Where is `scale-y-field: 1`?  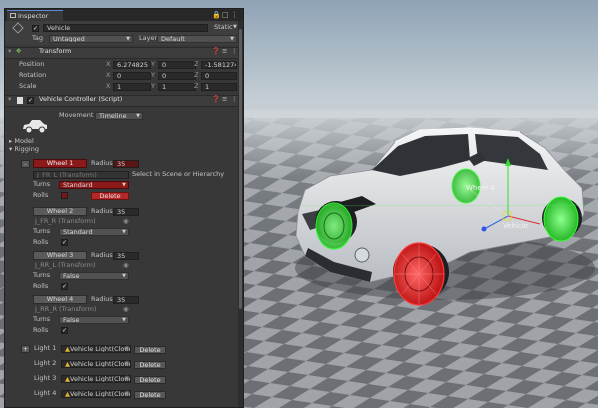 scale-y-field: 1 is located at coordinates (177, 87).